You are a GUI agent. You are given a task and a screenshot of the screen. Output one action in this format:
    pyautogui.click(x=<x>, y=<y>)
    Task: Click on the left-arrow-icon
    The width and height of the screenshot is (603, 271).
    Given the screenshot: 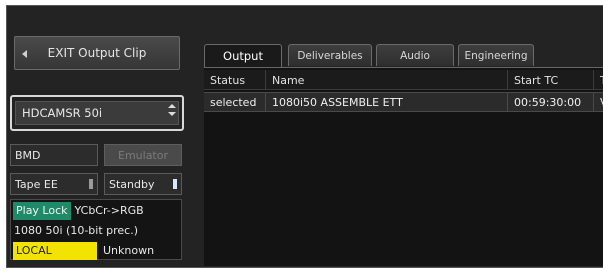 What is the action you would take?
    pyautogui.click(x=24, y=54)
    